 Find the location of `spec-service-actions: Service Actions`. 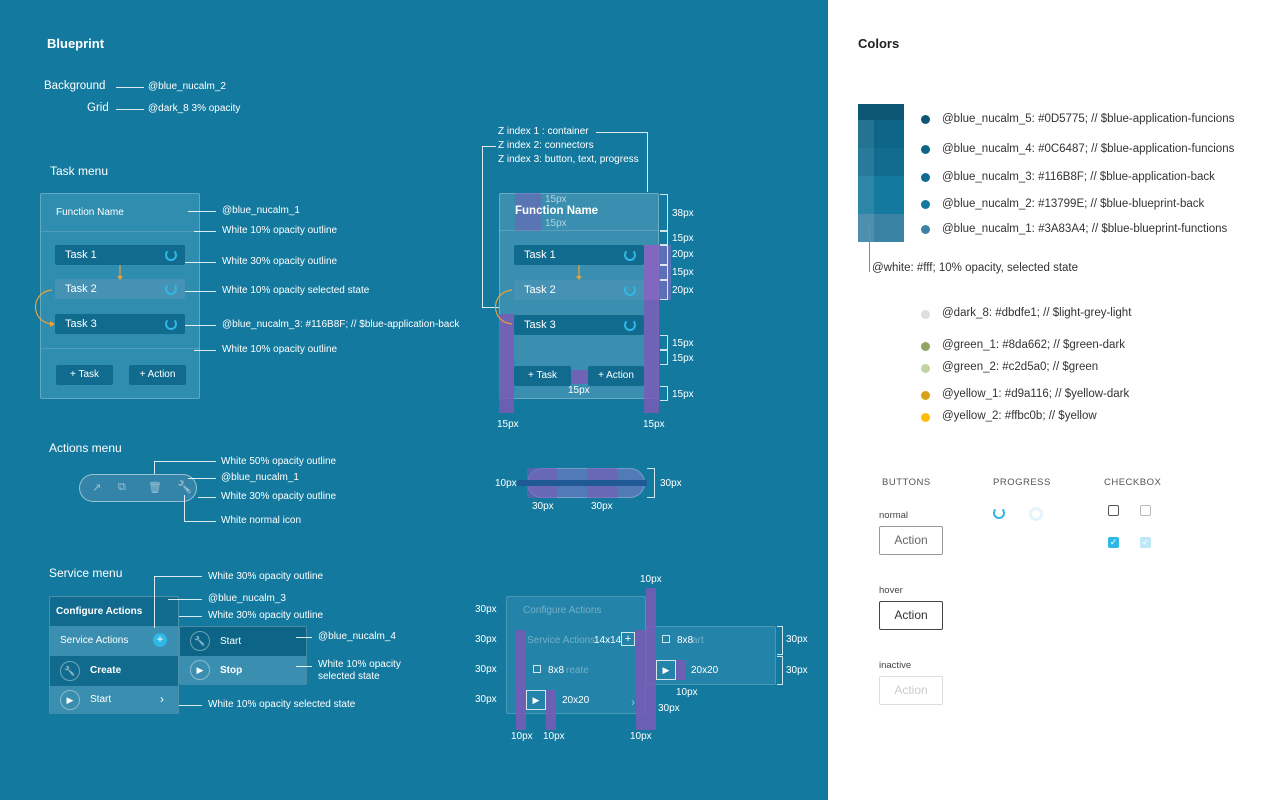

spec-service-actions: Service Actions is located at coordinates (561, 640).